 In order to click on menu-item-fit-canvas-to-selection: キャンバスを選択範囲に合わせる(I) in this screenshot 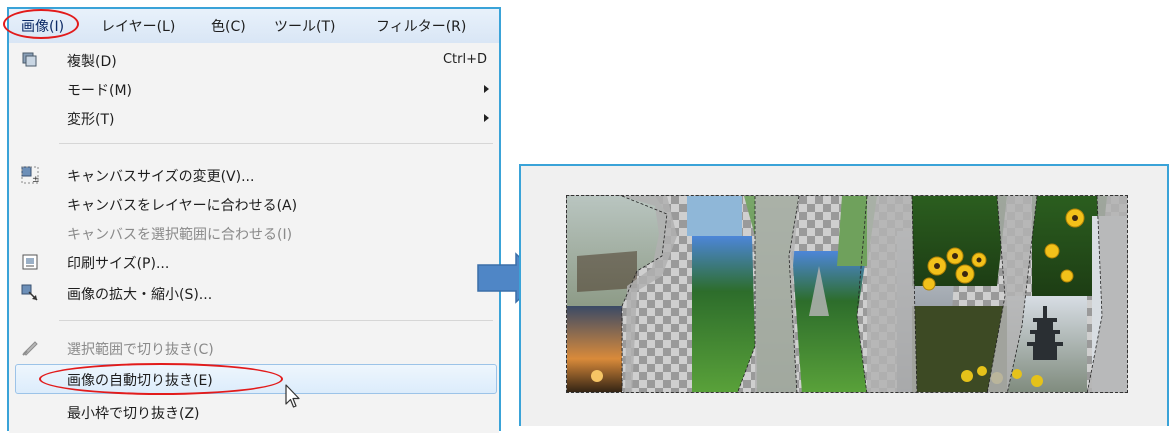, I will do `click(254, 233)`.